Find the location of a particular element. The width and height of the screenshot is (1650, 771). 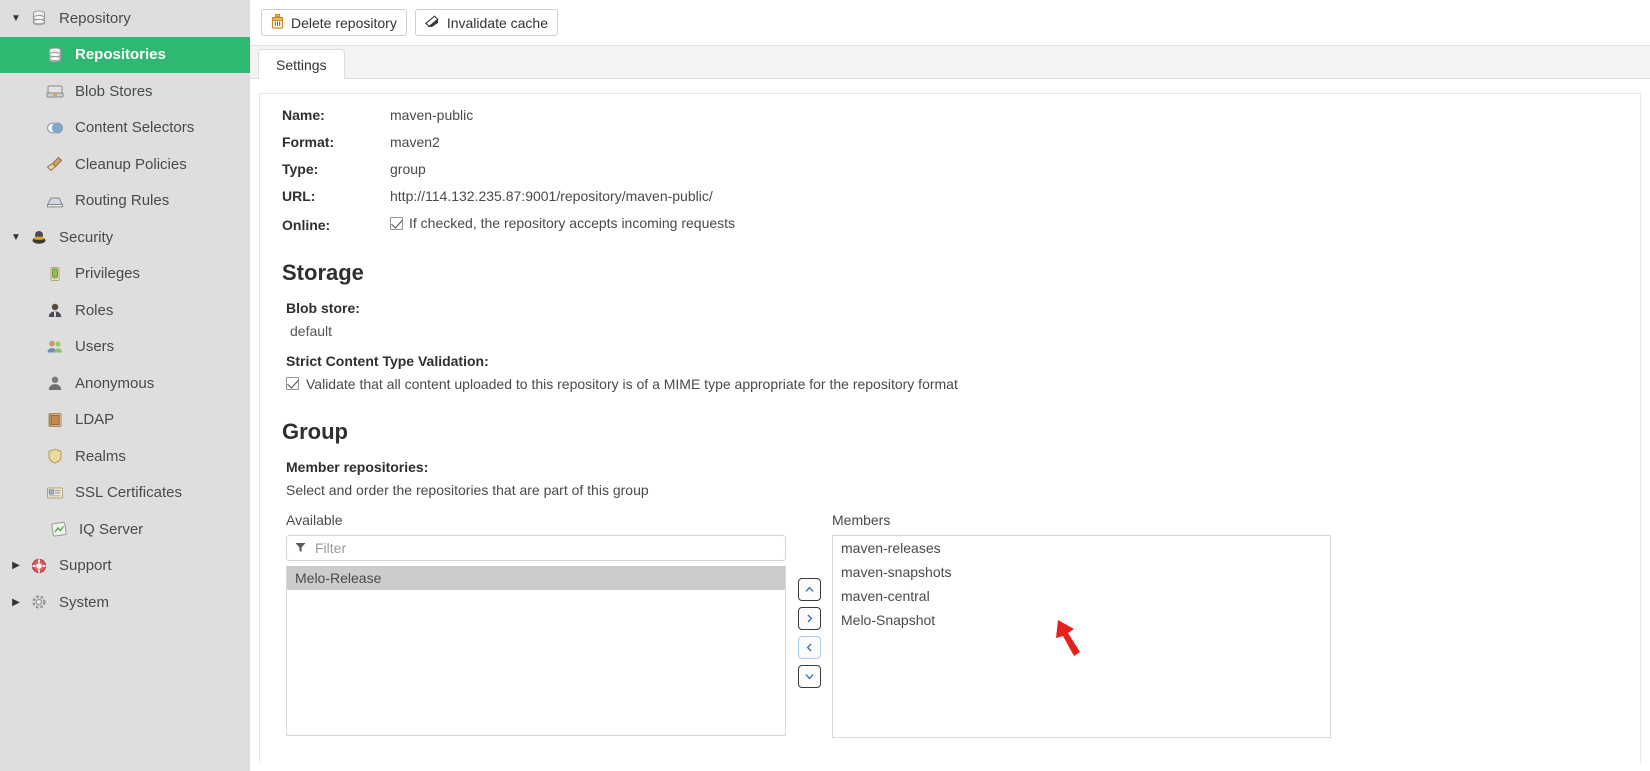

sidebar-item-iq-server: IQ Server is located at coordinates (125, 529).